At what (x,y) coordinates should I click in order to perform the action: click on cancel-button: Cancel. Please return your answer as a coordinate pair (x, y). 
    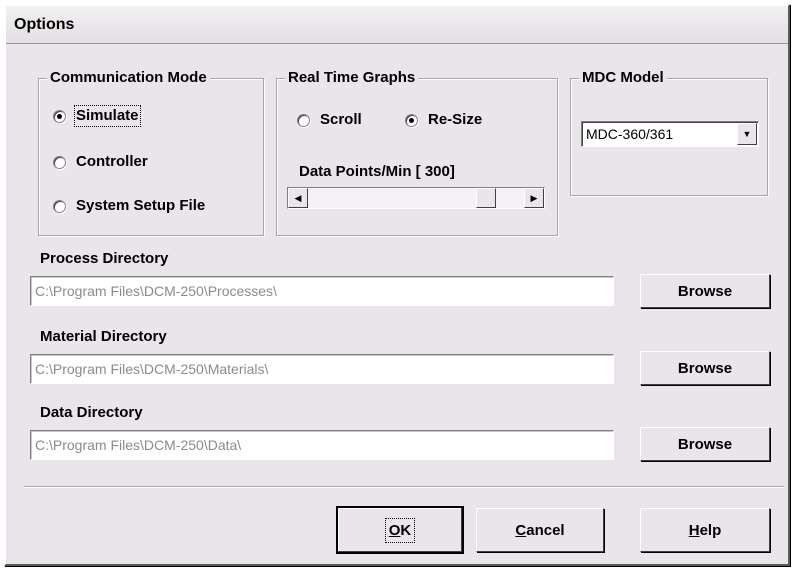
    Looking at the image, I should click on (540, 530).